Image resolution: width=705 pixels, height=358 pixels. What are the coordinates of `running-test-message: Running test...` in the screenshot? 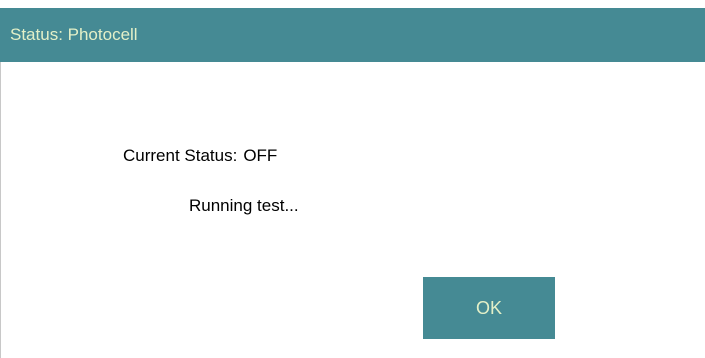 It's located at (244, 205).